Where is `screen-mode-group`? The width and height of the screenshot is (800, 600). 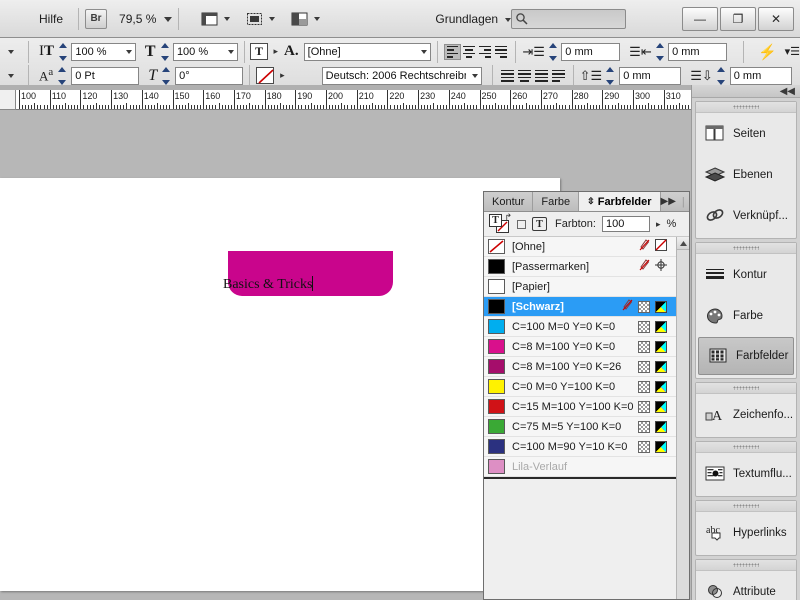 screen-mode-group is located at coordinates (215, 19).